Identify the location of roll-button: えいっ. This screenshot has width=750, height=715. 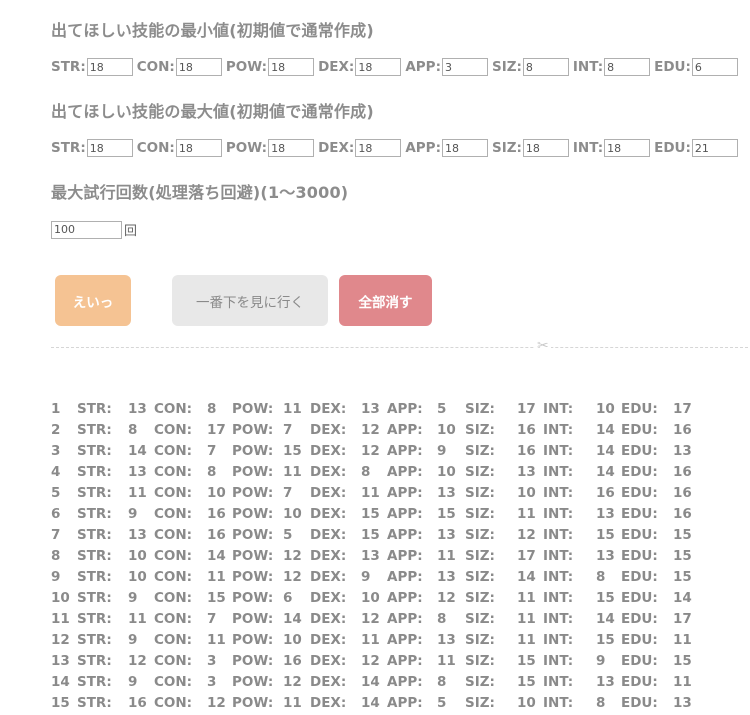
(93, 300).